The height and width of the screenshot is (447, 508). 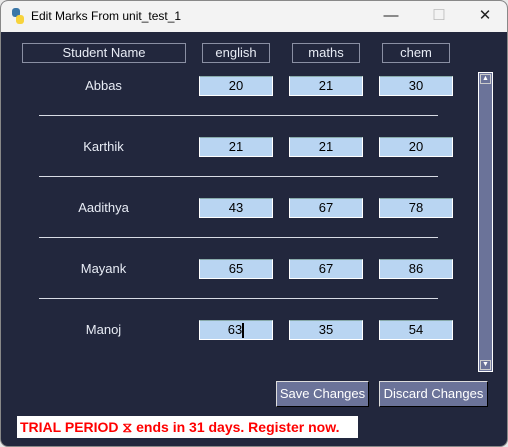 I want to click on mark-value: 43, so click(x=236, y=207).